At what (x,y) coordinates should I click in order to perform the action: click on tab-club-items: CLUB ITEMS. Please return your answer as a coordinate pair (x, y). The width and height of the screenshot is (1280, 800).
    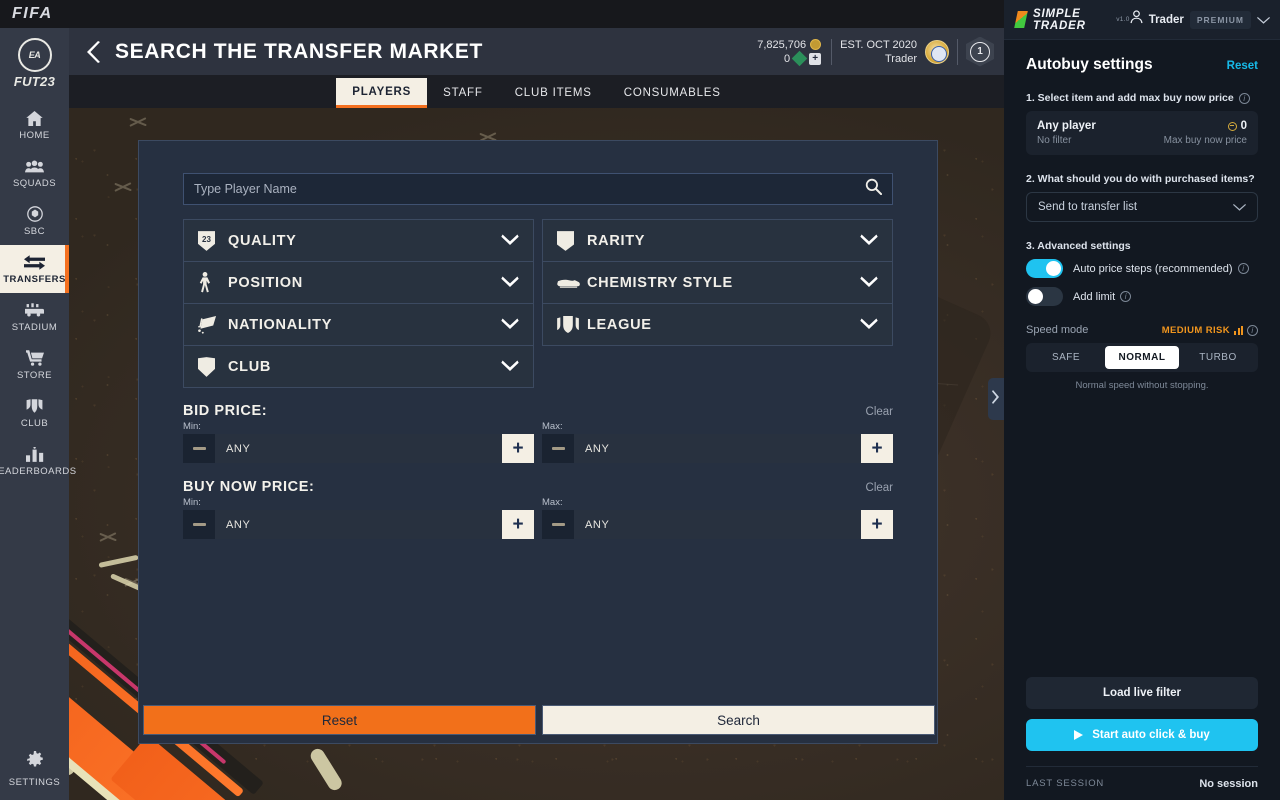
    Looking at the image, I should click on (553, 93).